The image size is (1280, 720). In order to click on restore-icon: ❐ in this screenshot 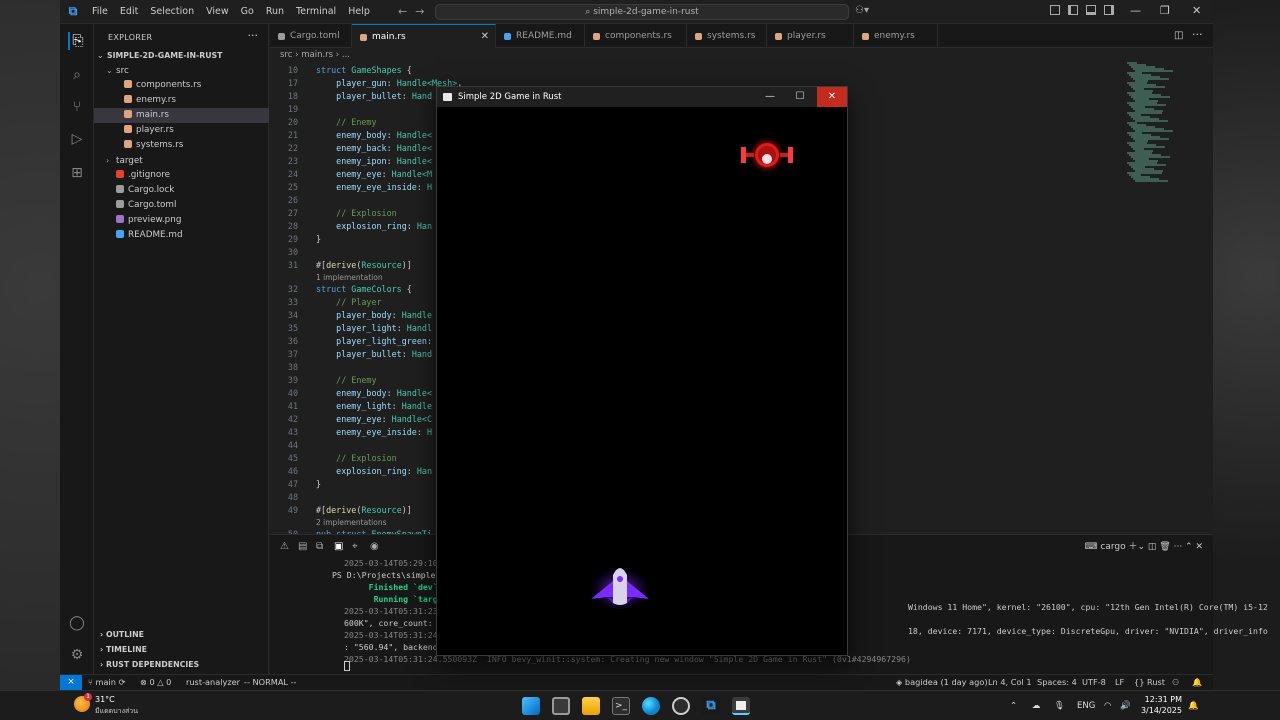, I will do `click(1165, 10)`.